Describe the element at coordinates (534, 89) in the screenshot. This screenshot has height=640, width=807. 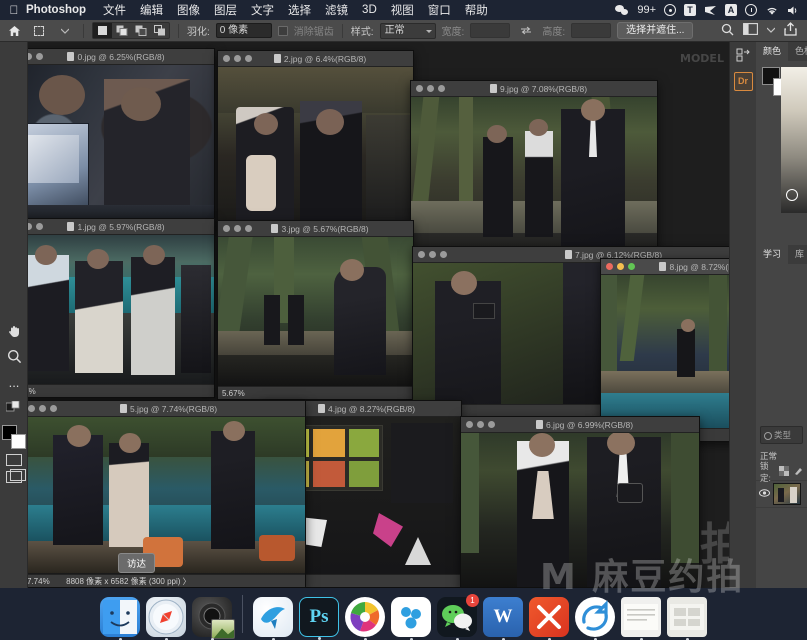
I see `window-titlebar-9: 9.jpg @ 7.08%(RGB/8)` at that location.